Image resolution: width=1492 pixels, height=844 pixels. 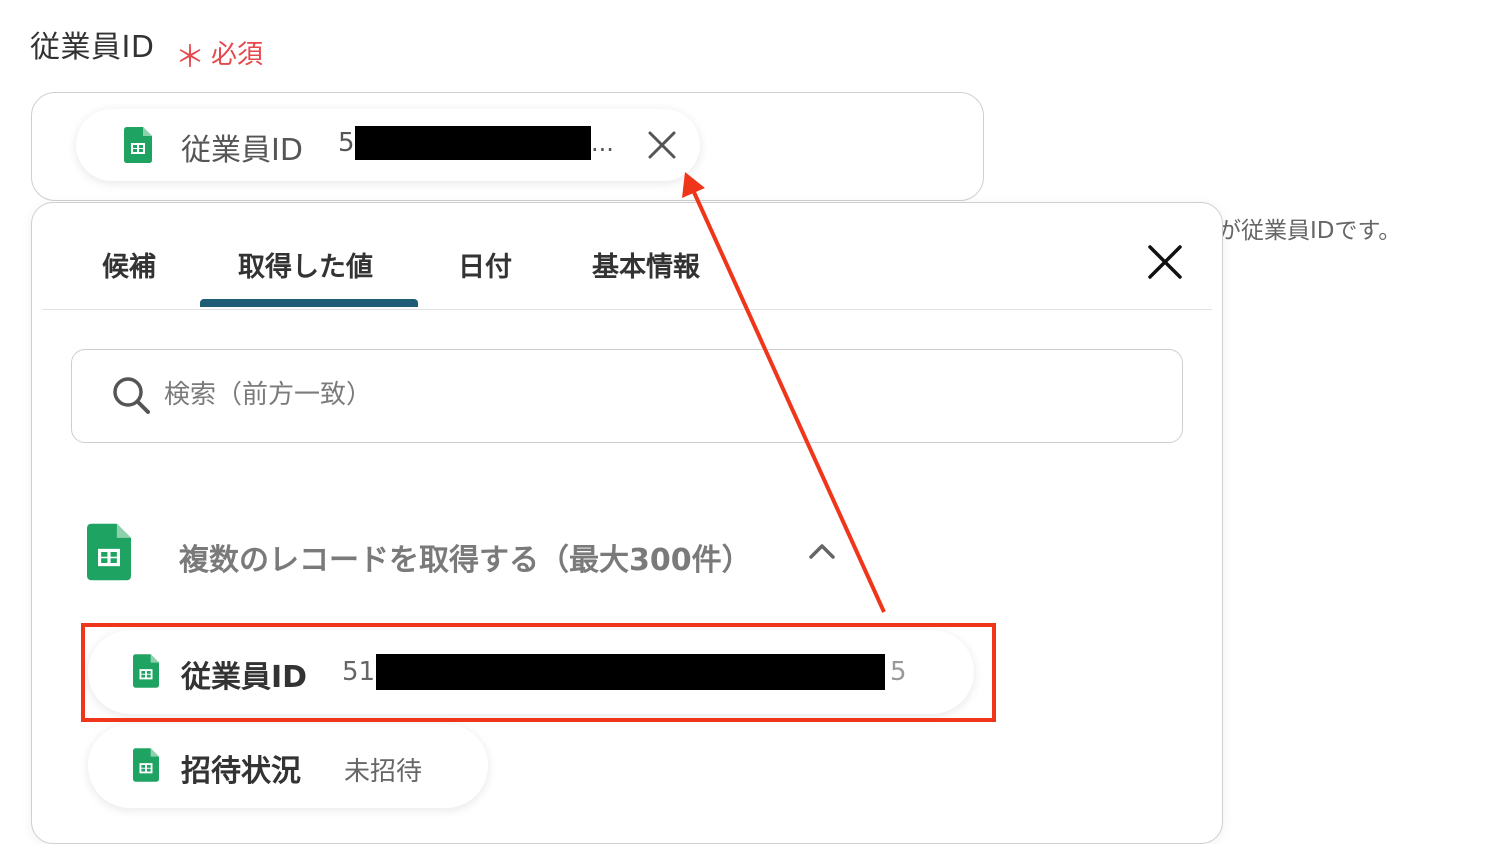 What do you see at coordinates (129, 264) in the screenshot?
I see `tab-candidates: 候補` at bounding box center [129, 264].